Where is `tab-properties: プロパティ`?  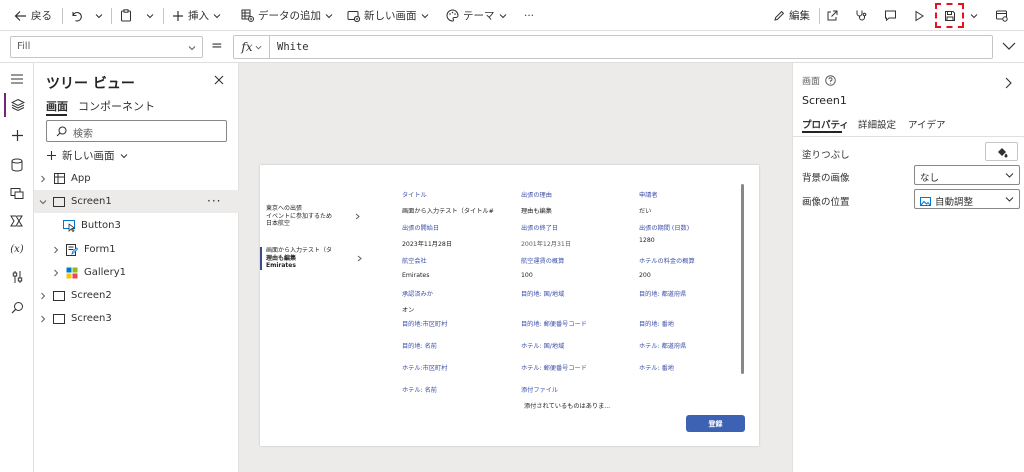
tab-properties: プロパティ is located at coordinates (825, 124).